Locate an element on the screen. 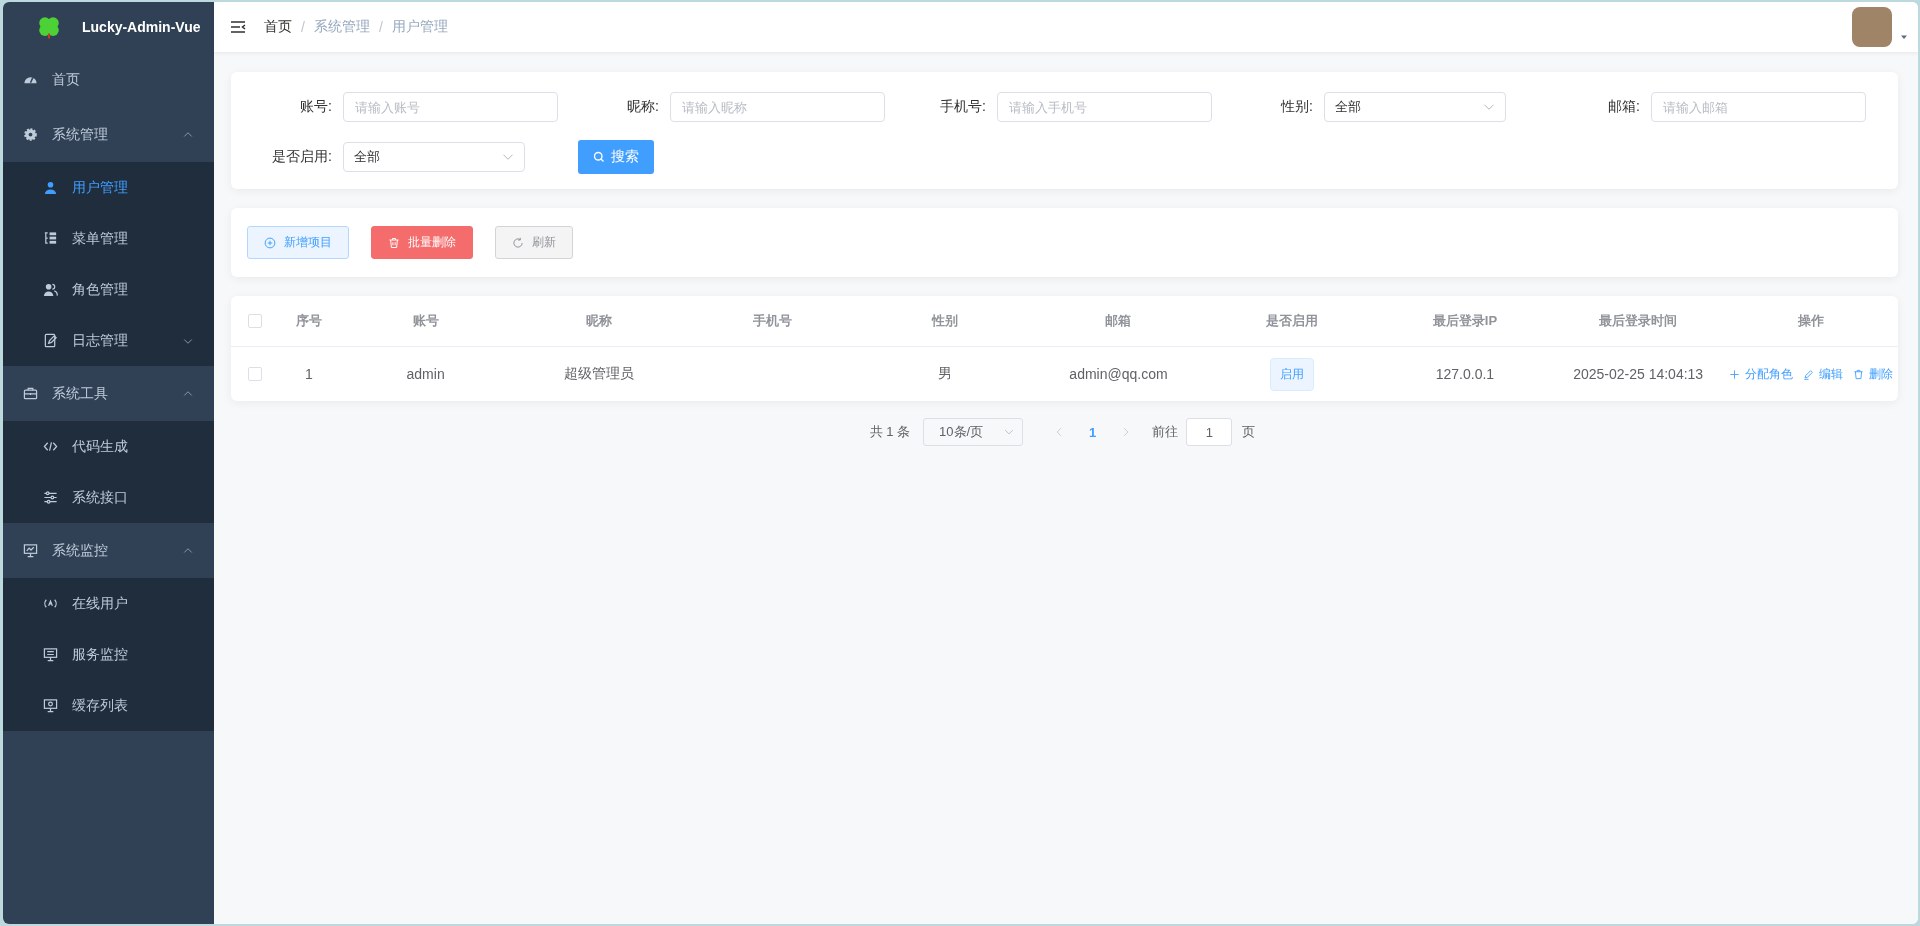 This screenshot has width=1920, height=926. page-size-select: 10条/页 is located at coordinates (973, 432).